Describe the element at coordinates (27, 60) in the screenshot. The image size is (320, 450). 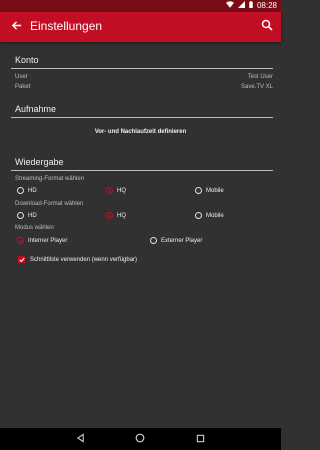
I see `section-title-konto: Konto` at that location.